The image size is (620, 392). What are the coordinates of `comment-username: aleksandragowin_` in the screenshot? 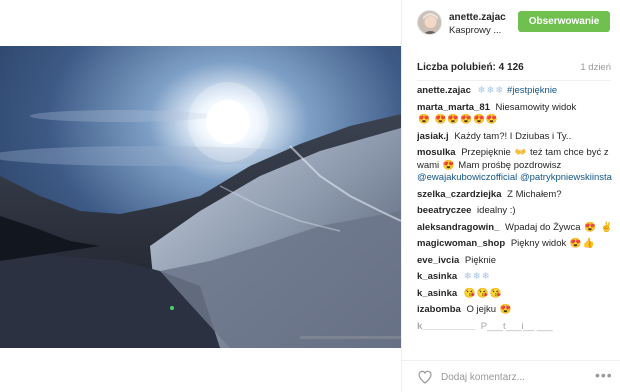 It's located at (458, 227).